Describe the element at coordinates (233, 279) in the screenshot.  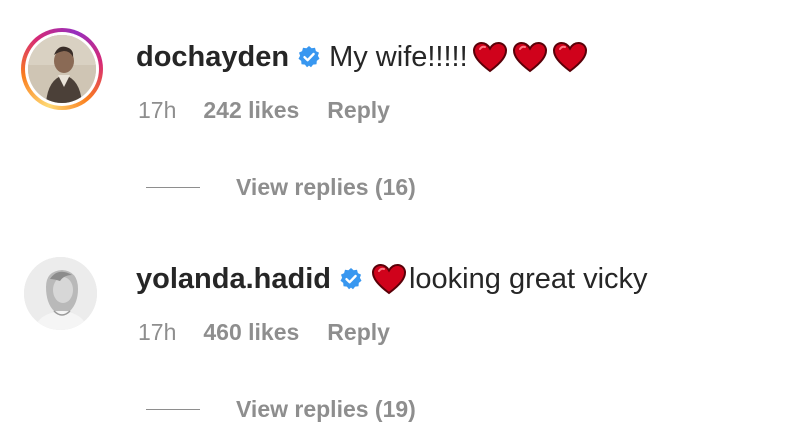
I see `username: yolanda.hadid` at that location.